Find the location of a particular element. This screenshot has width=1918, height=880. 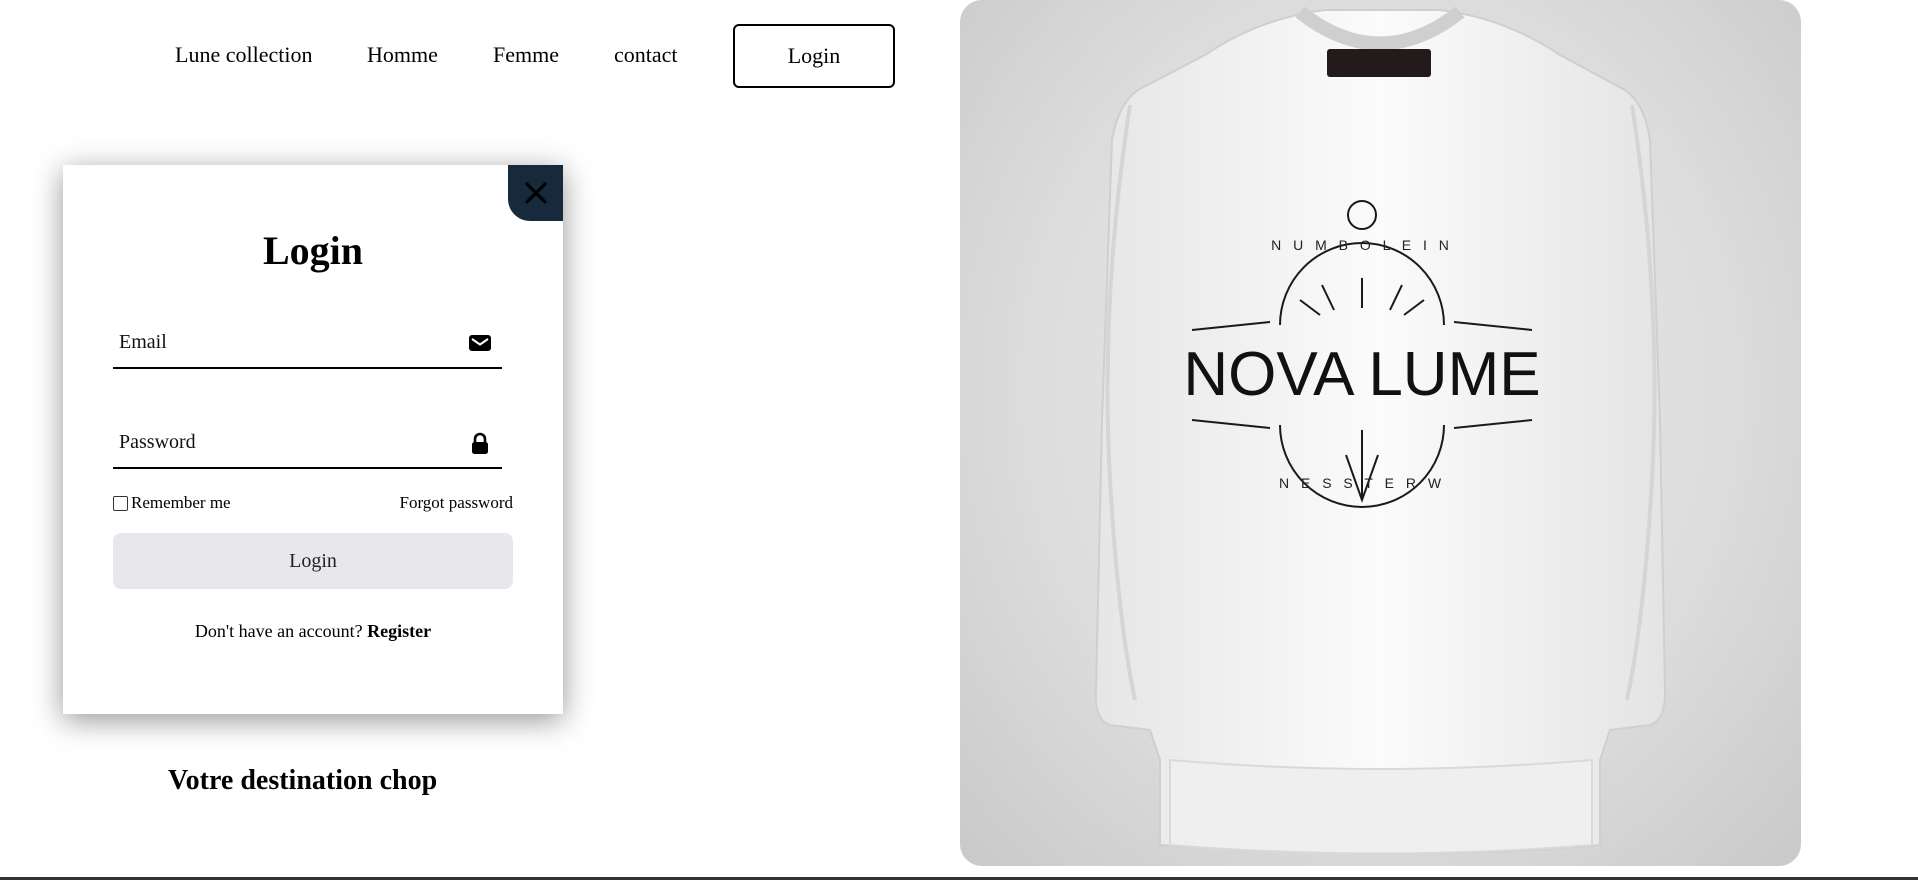

remember-label: Remember me is located at coordinates (181, 502).